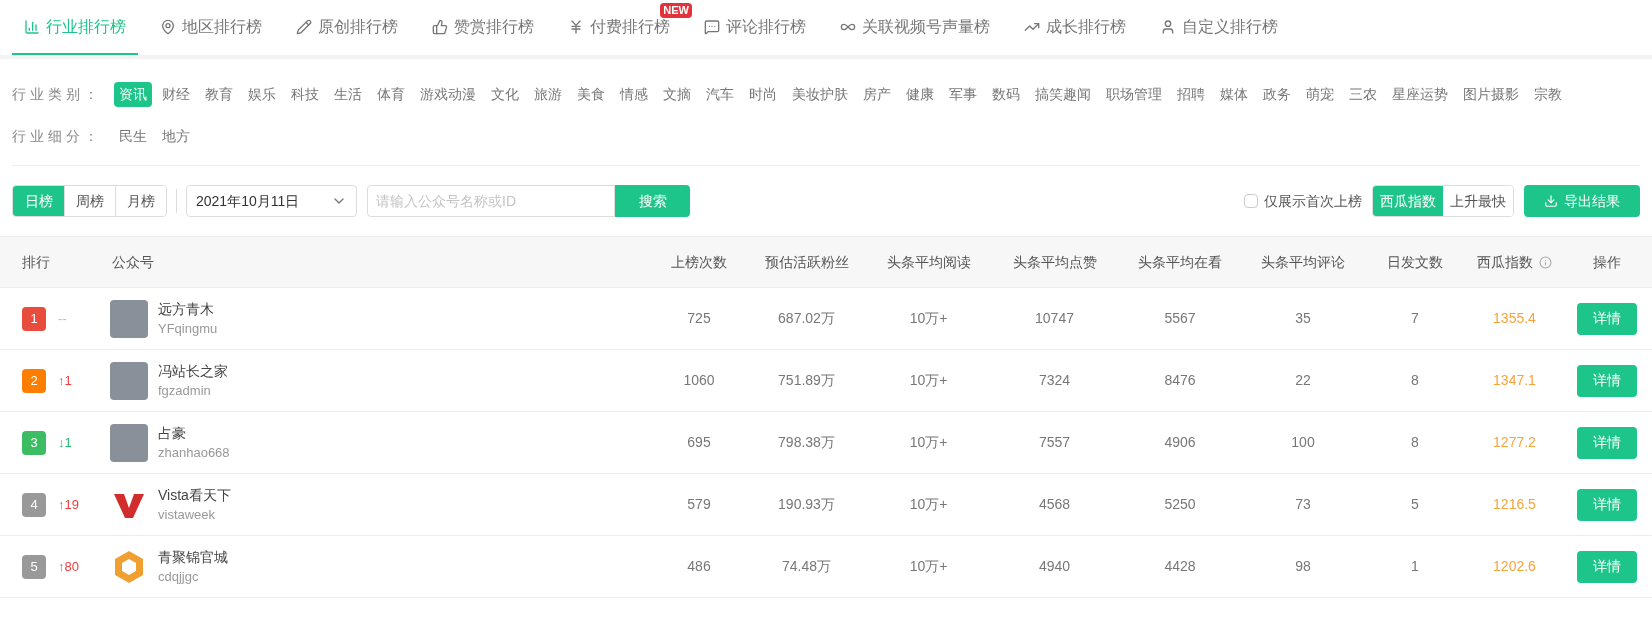 Image resolution: width=1652 pixels, height=622 pixels. Describe the element at coordinates (185, 390) in the screenshot. I see `account-id: fgzadmin` at that location.